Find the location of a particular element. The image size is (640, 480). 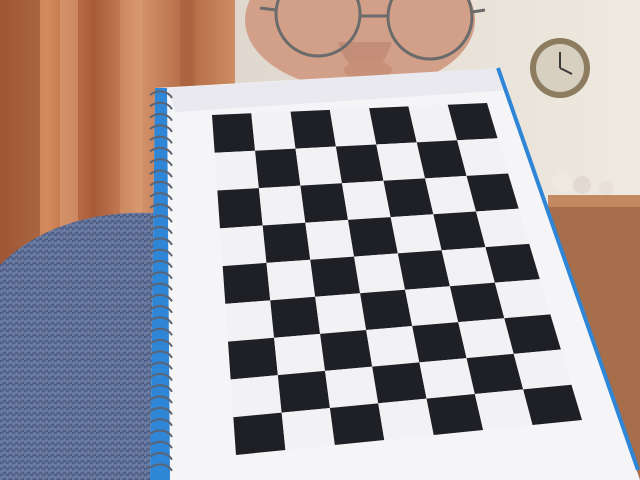

wall-clock is located at coordinates (560, 68).